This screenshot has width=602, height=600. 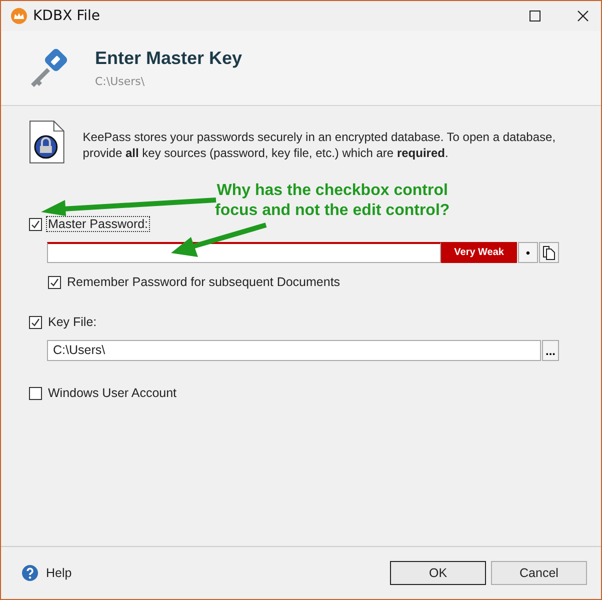 I want to click on window-title: KDBX File, so click(x=66, y=16).